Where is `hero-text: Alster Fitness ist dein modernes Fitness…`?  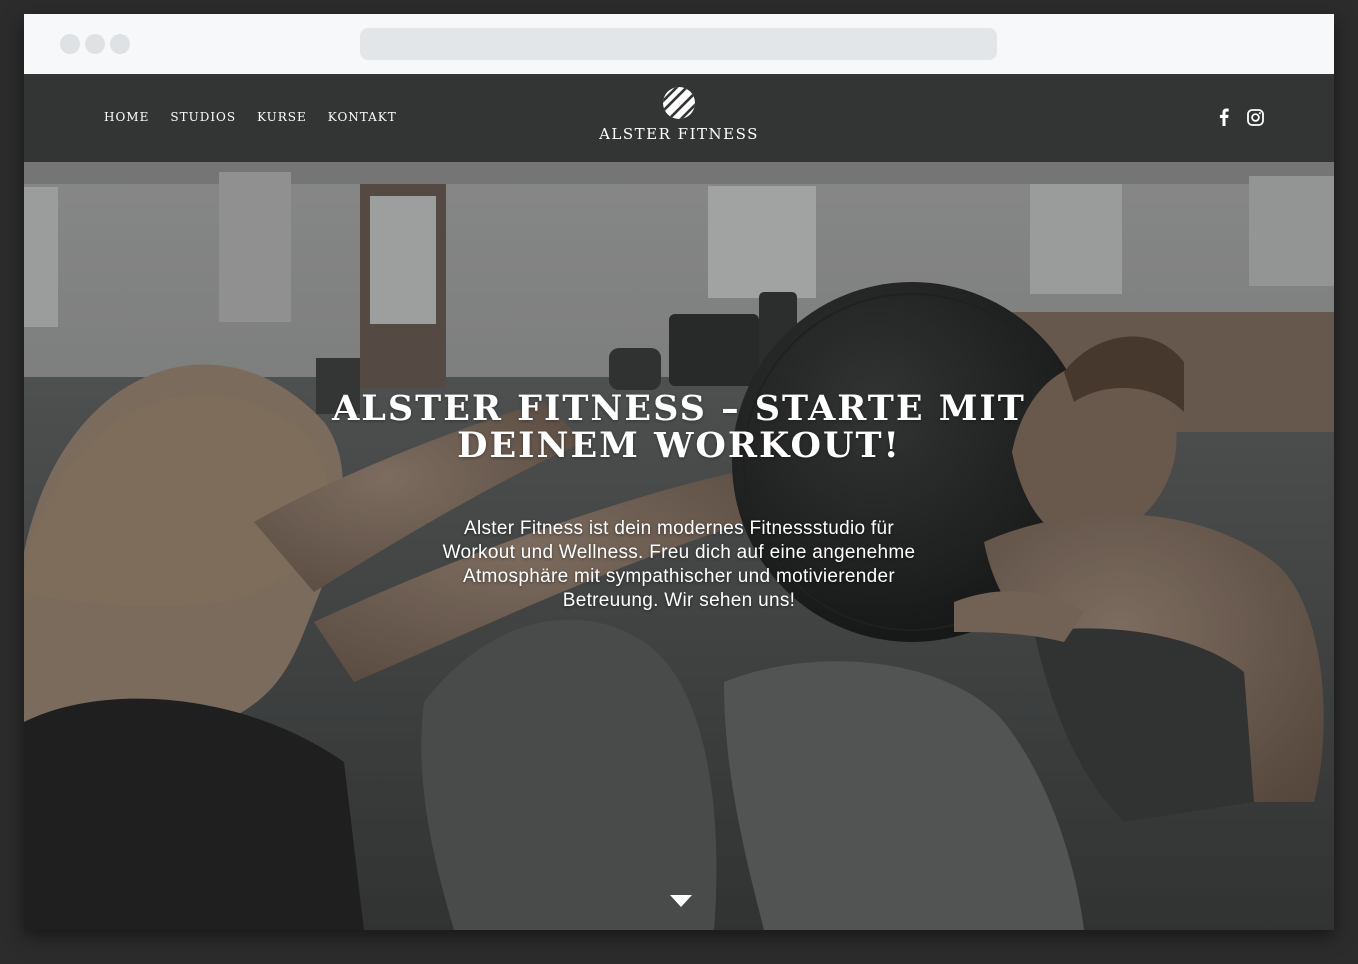 hero-text: Alster Fitness ist dein modernes Fitness… is located at coordinates (679, 564).